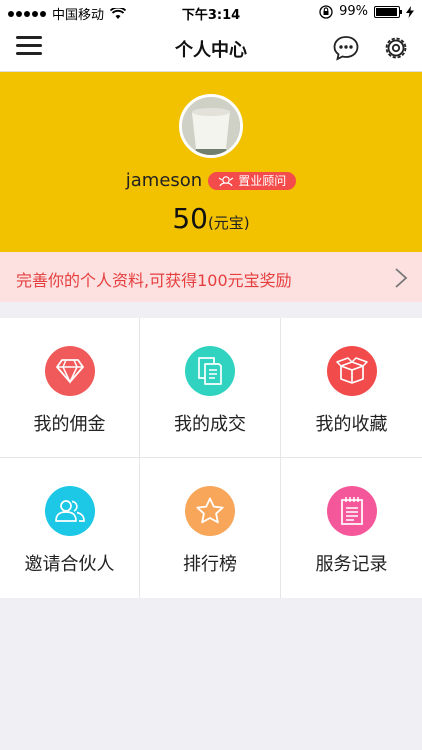 This screenshot has width=422, height=750. What do you see at coordinates (226, 180) in the screenshot?
I see `advisor-icon` at bounding box center [226, 180].